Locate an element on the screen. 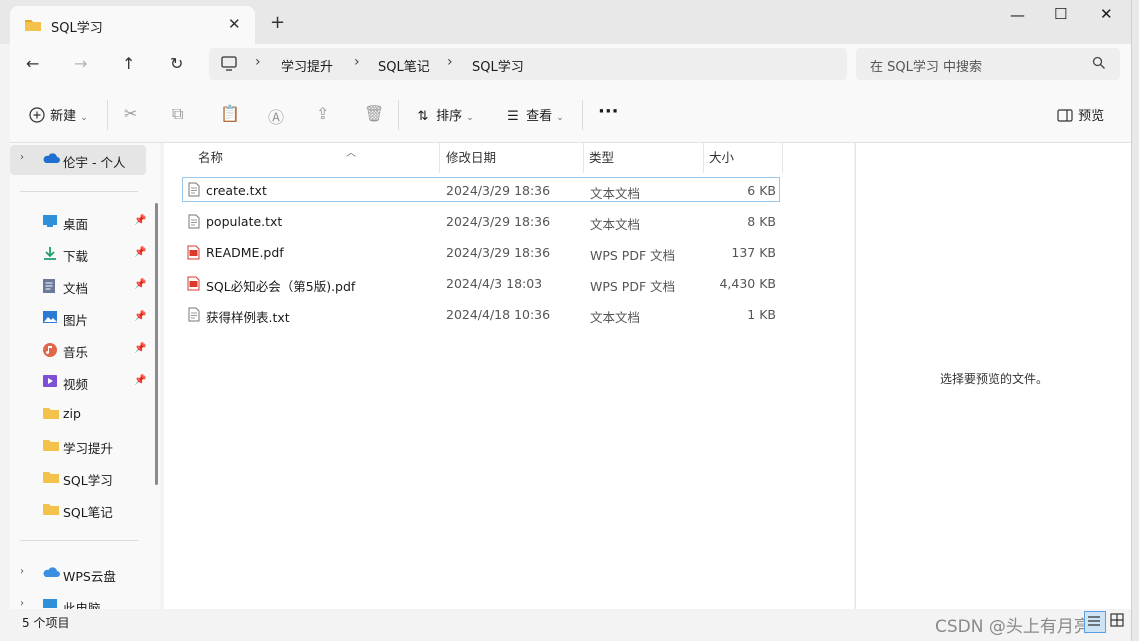 The height and width of the screenshot is (641, 1139). sidebar-item-sql-study: SQL学习 is located at coordinates (85, 478).